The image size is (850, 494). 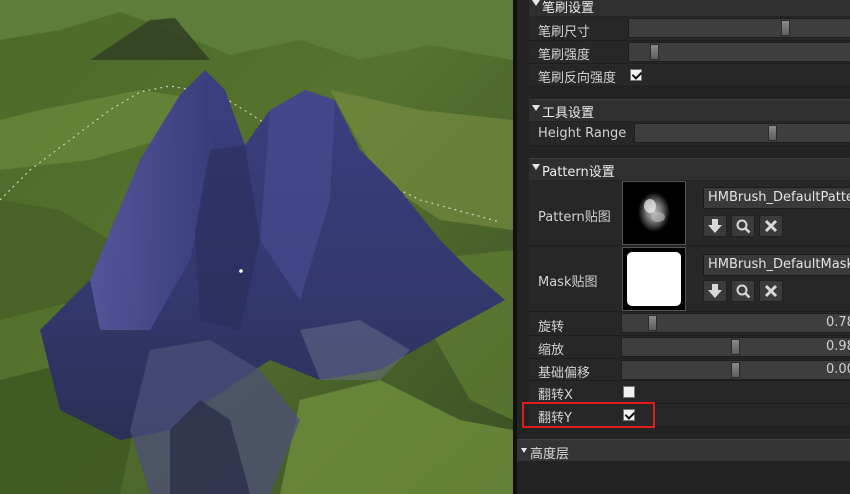 I want to click on property-label: 笔刷反向强度, so click(x=577, y=78).